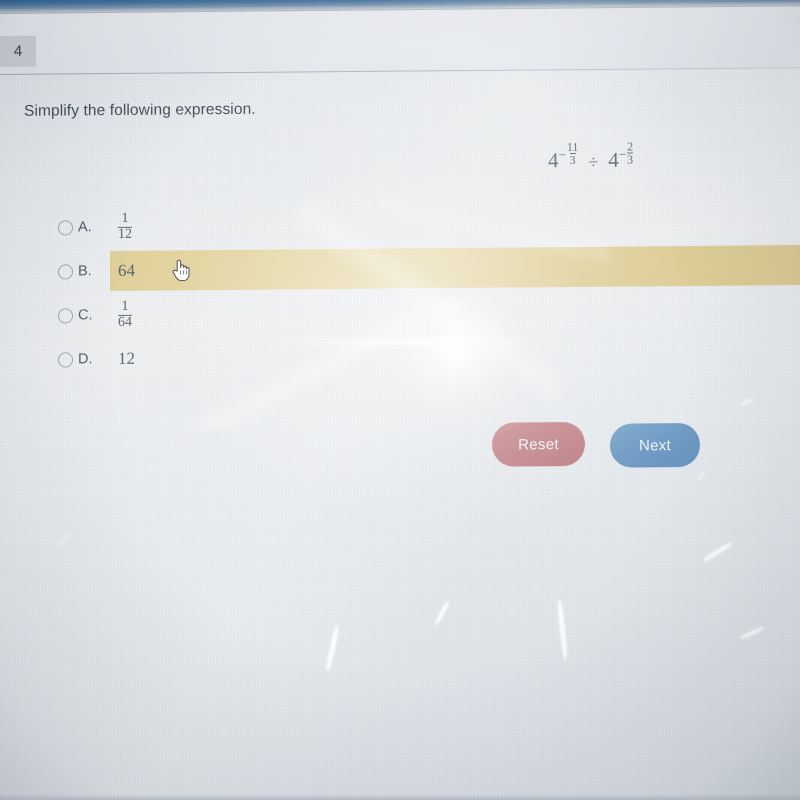 This screenshot has height=800, width=800. I want to click on math-expression: 4 − 11 3 ÷ 4 − 2 3, so click(591, 155).